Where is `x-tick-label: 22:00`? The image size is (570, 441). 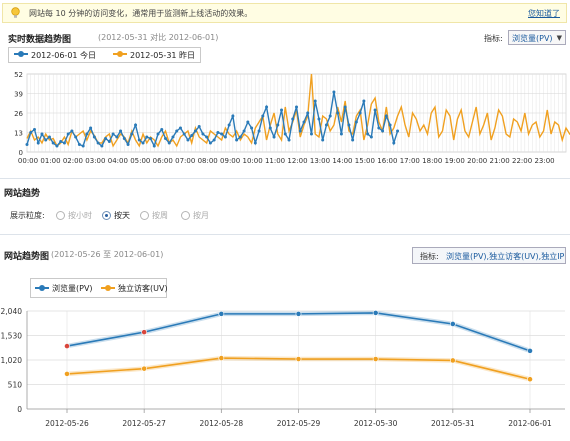 x-tick-label: 22:00 is located at coordinates (522, 161).